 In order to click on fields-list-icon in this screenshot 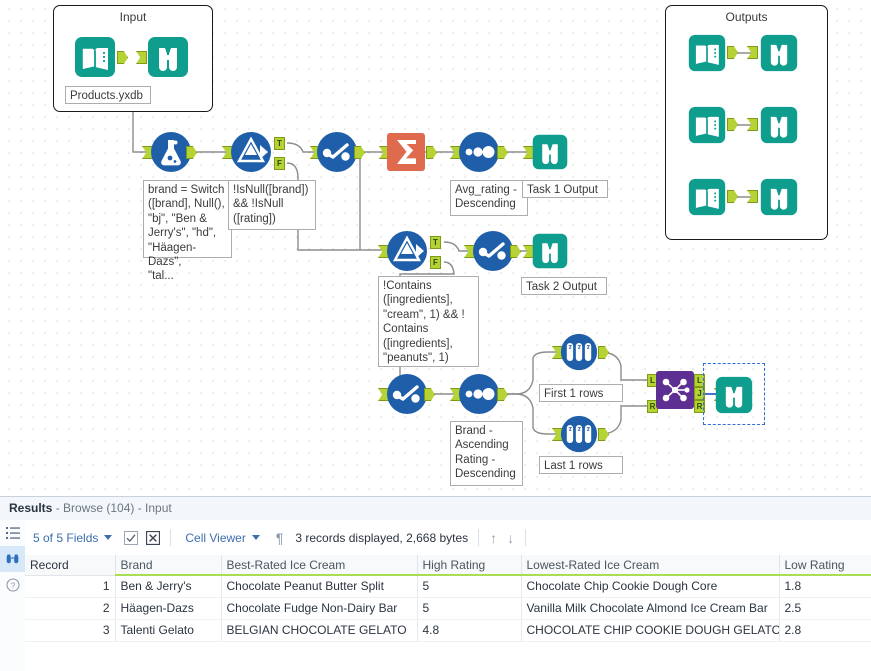, I will do `click(12, 533)`.